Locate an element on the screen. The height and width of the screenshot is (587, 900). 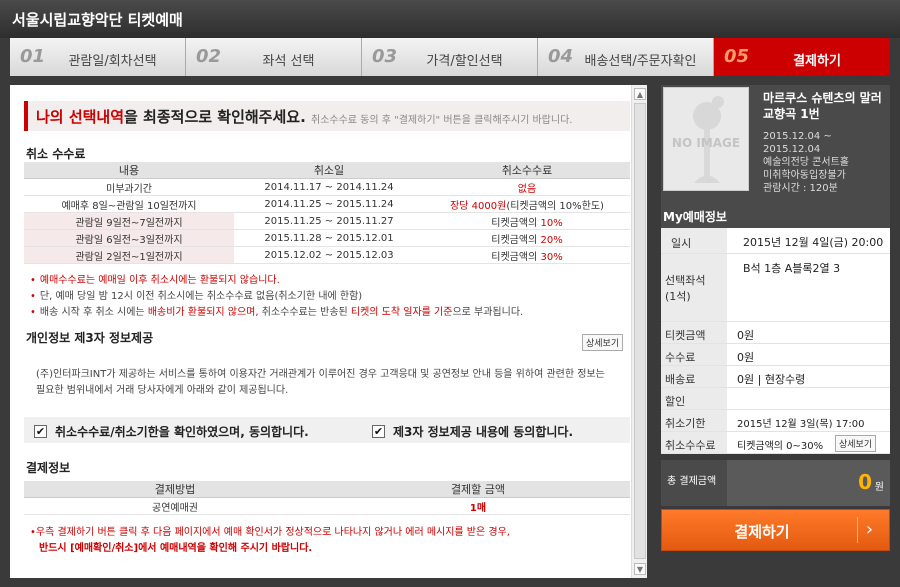
value-ticket: 0원 is located at coordinates (746, 335).